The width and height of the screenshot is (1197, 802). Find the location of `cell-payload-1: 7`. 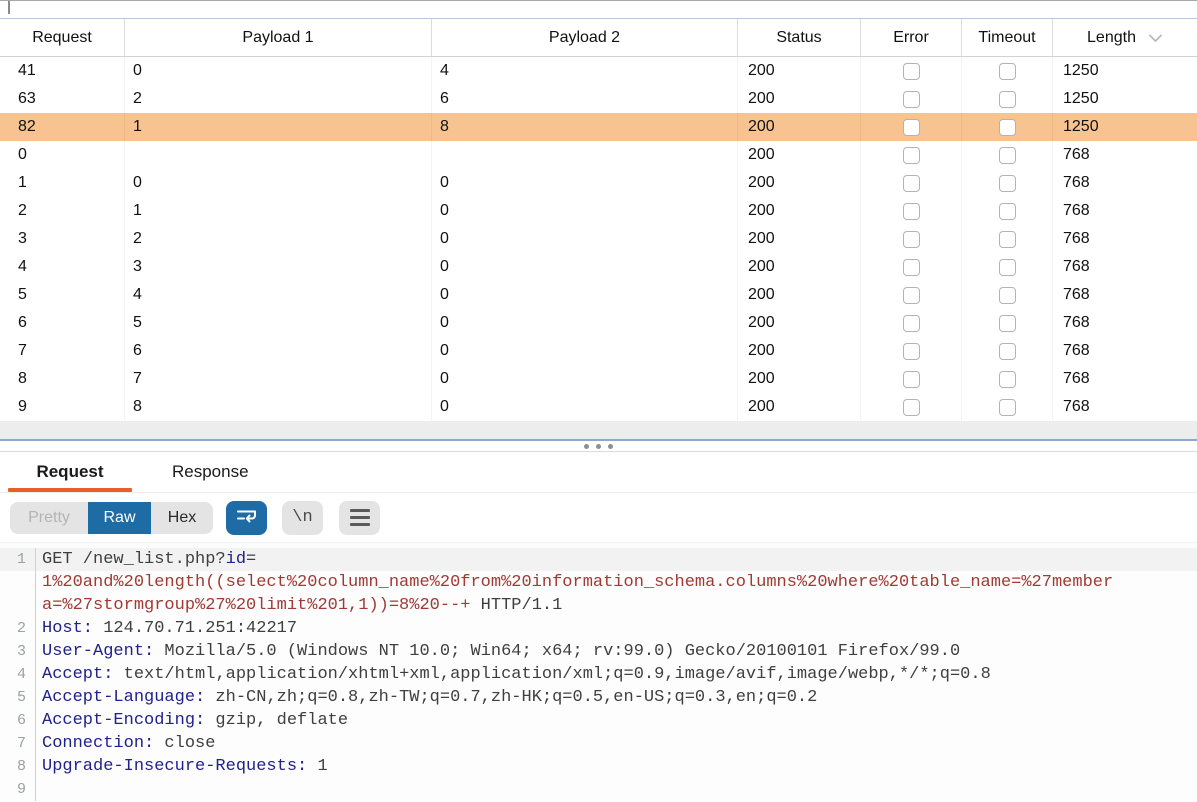

cell-payload-1: 7 is located at coordinates (278, 379).